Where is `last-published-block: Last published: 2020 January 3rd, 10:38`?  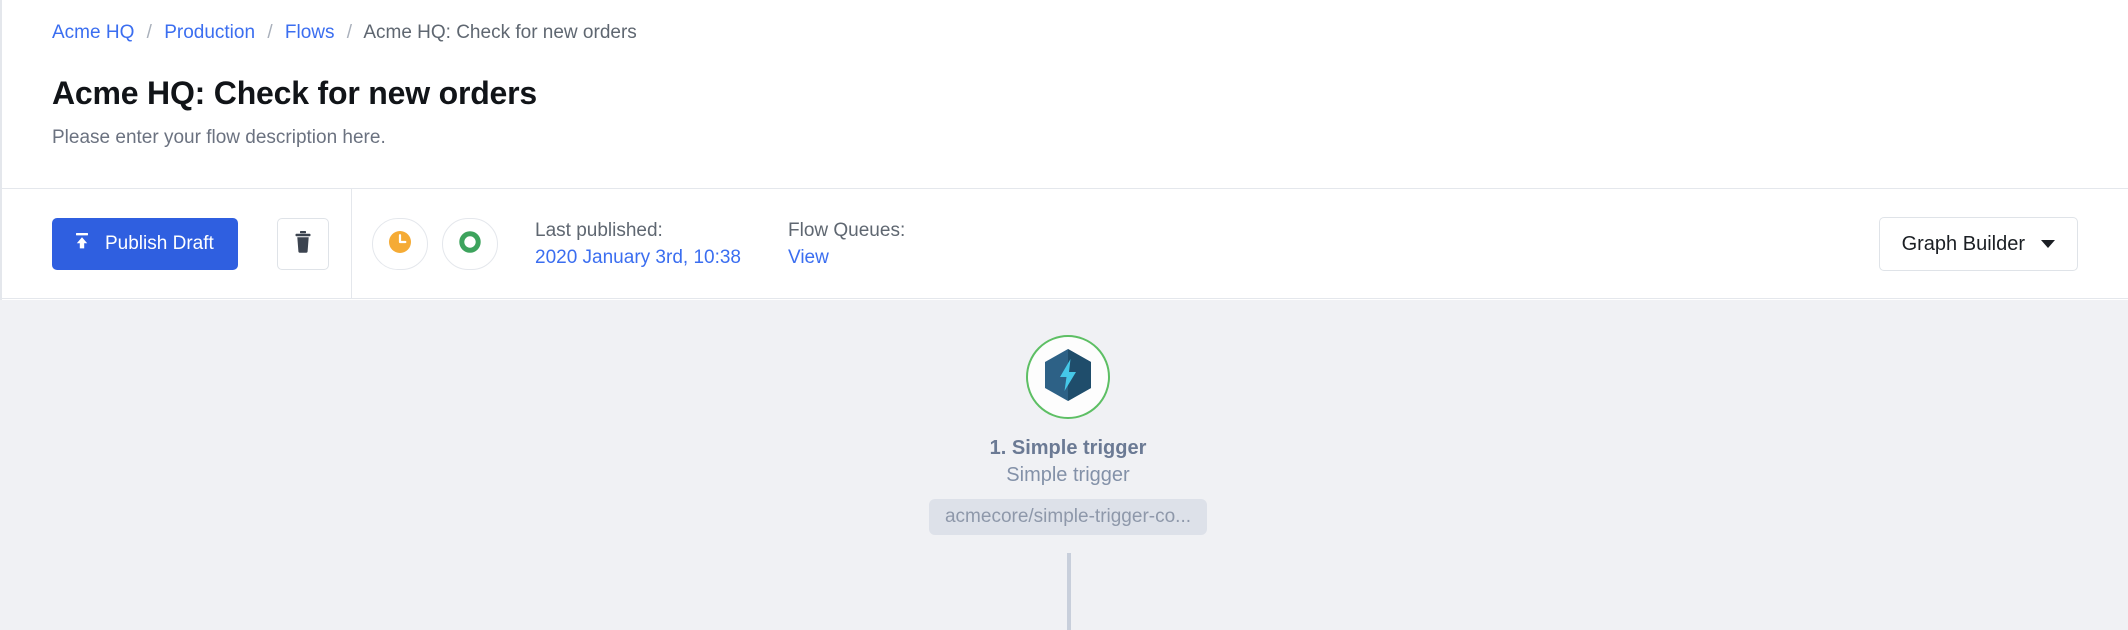 last-published-block: Last published: 2020 January 3rd, 10:38 is located at coordinates (638, 244).